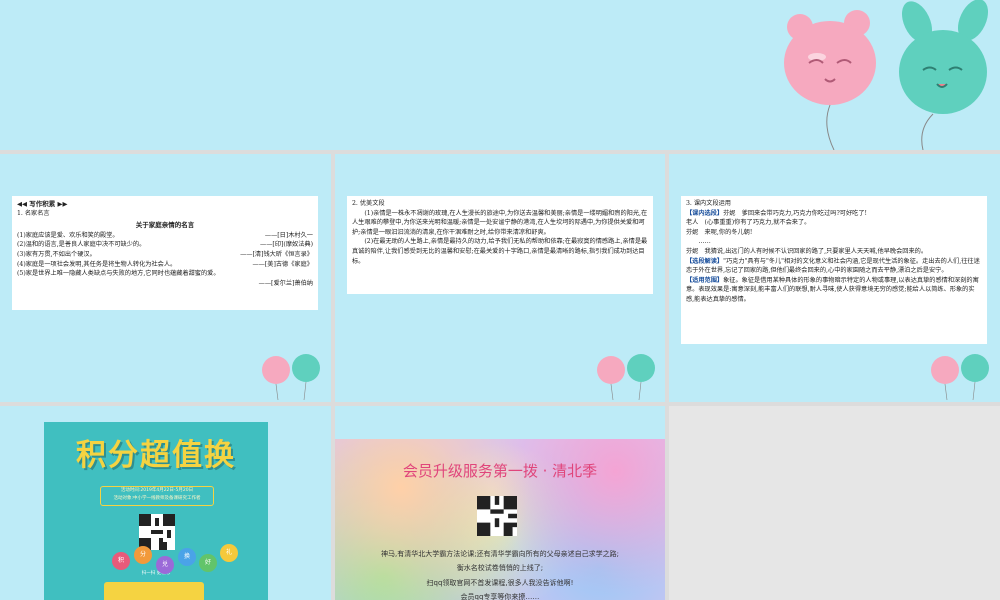 This screenshot has height=600, width=1000. What do you see at coordinates (282, 264) in the screenshot?
I see `quote-source: ——[美]古德《家庭》` at bounding box center [282, 264].